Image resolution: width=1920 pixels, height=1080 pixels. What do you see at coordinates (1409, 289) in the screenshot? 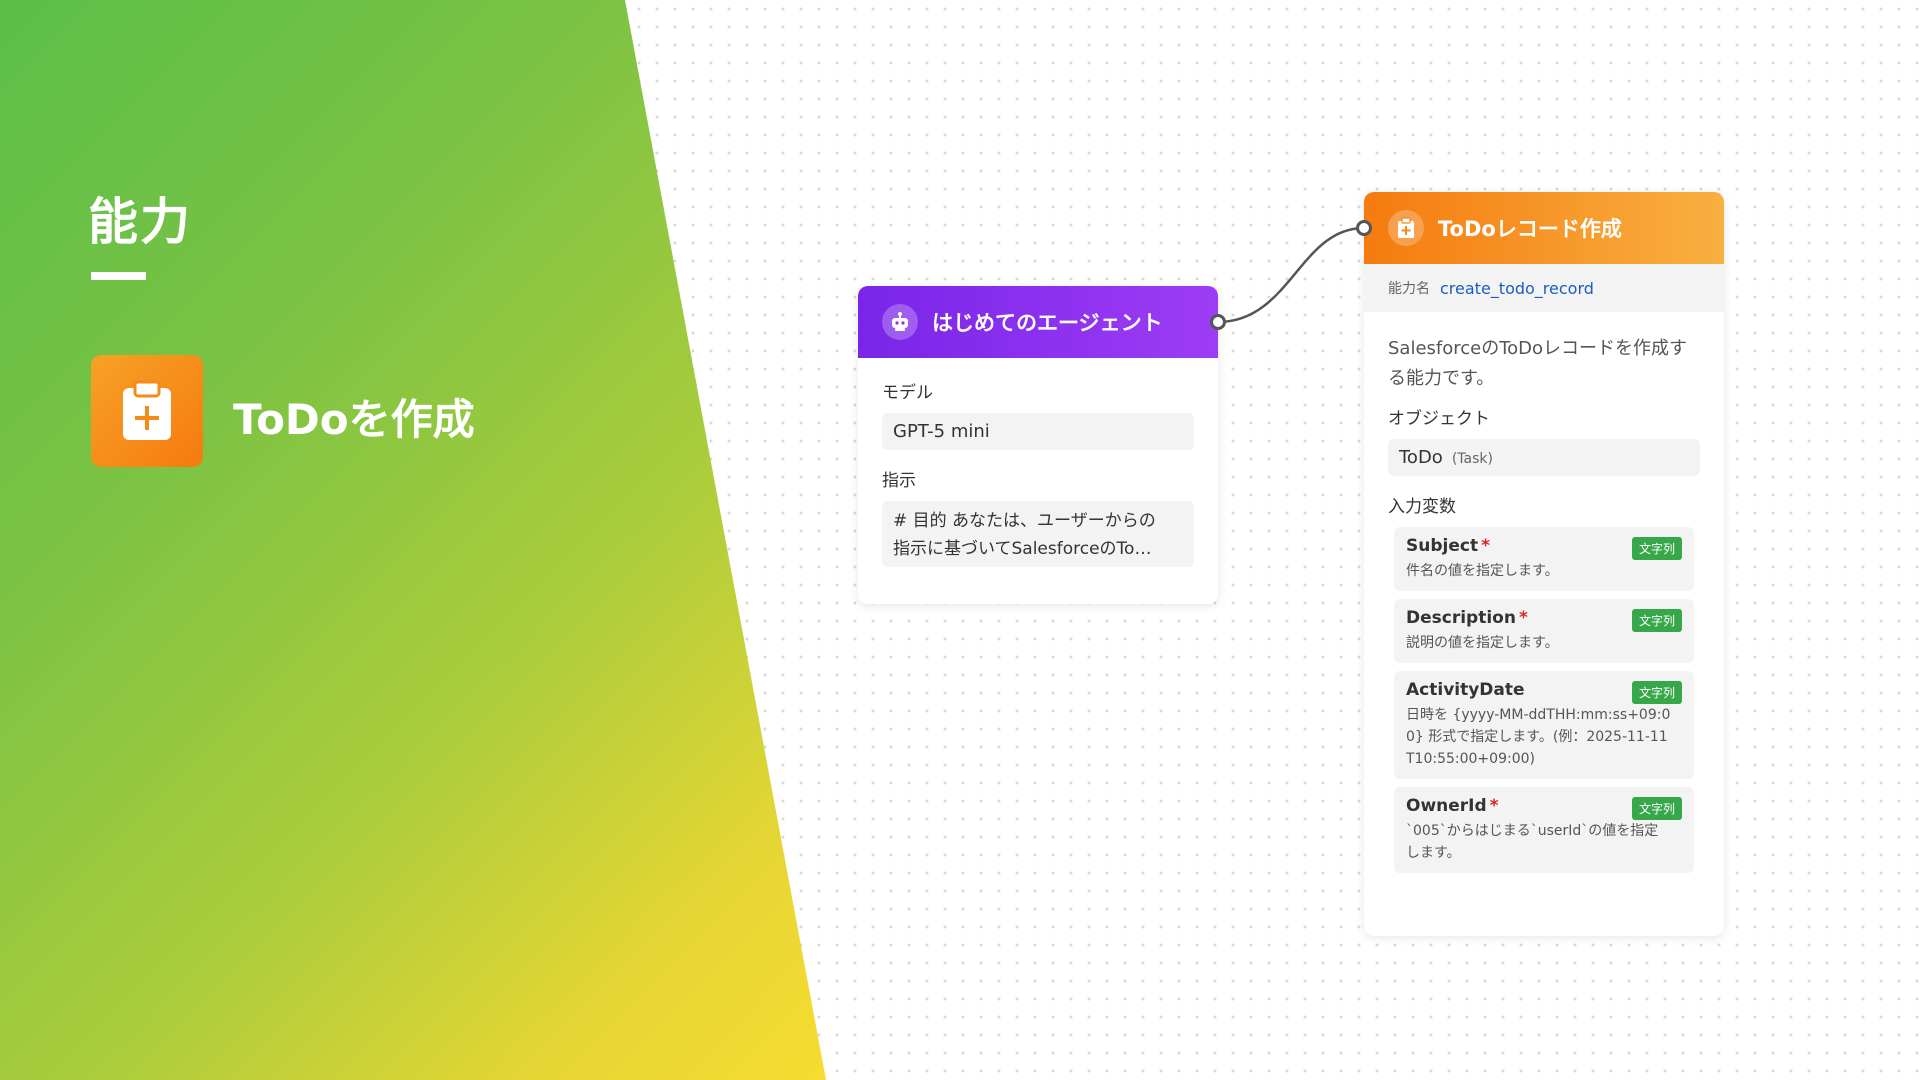
I see `capability-name-label: 能力名` at bounding box center [1409, 289].